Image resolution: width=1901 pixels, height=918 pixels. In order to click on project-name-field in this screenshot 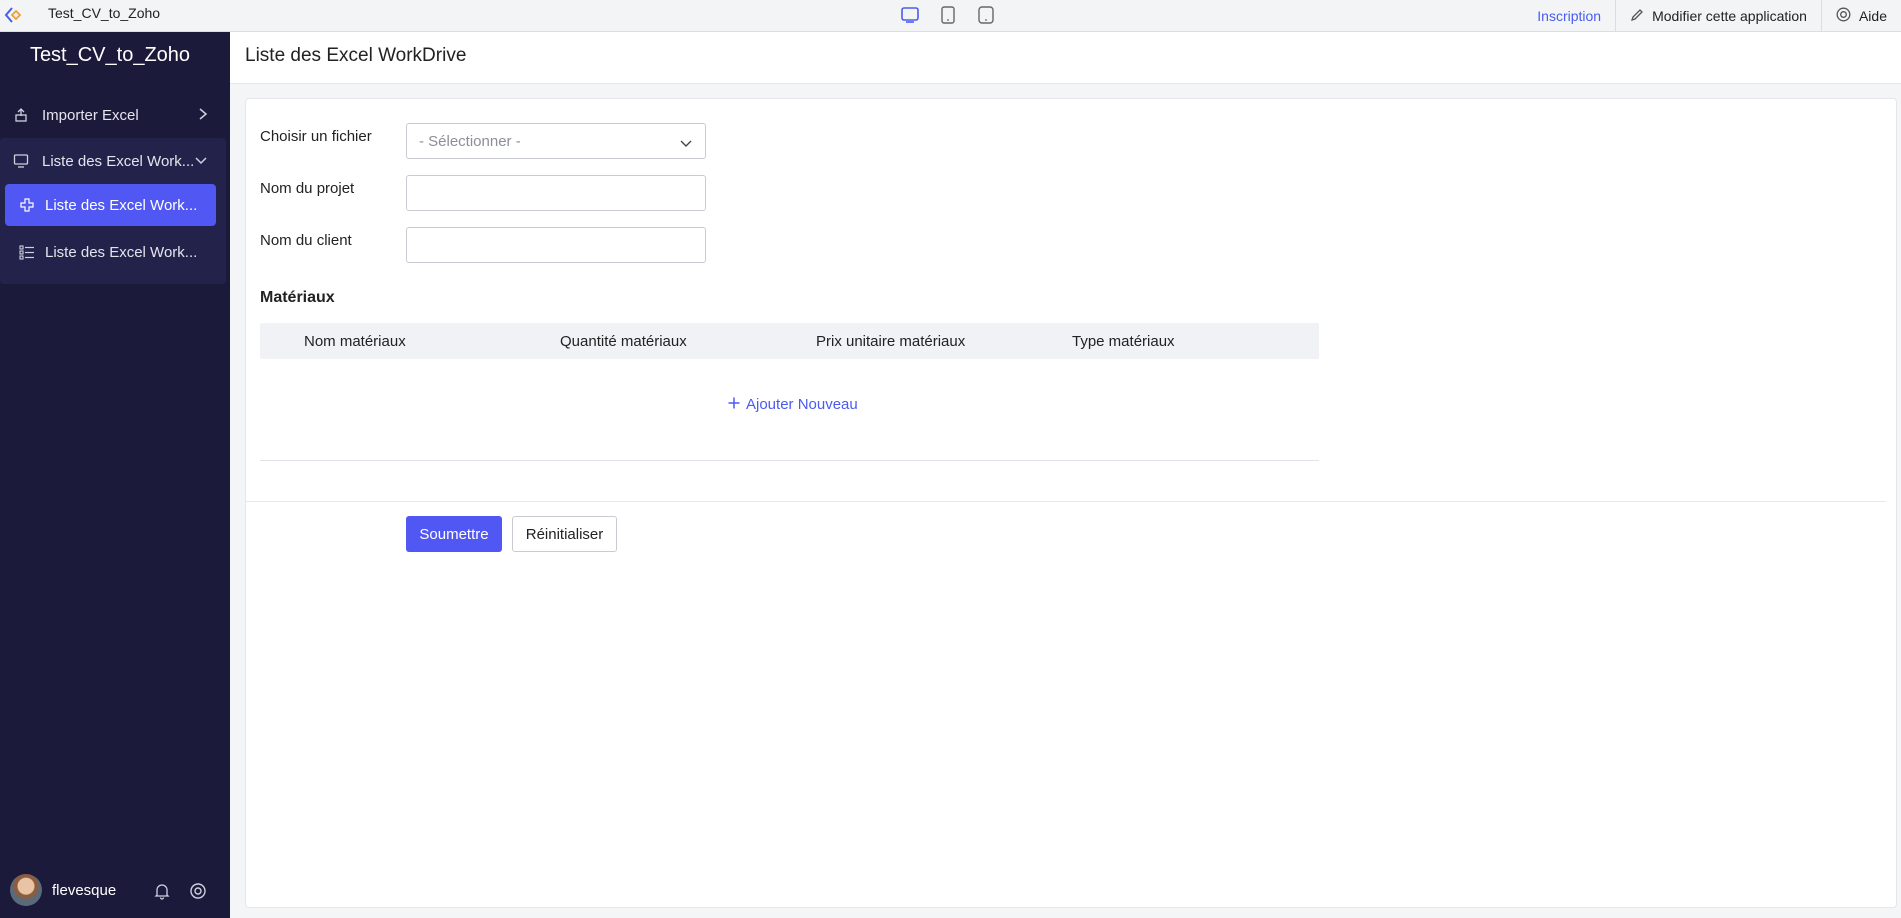, I will do `click(556, 193)`.